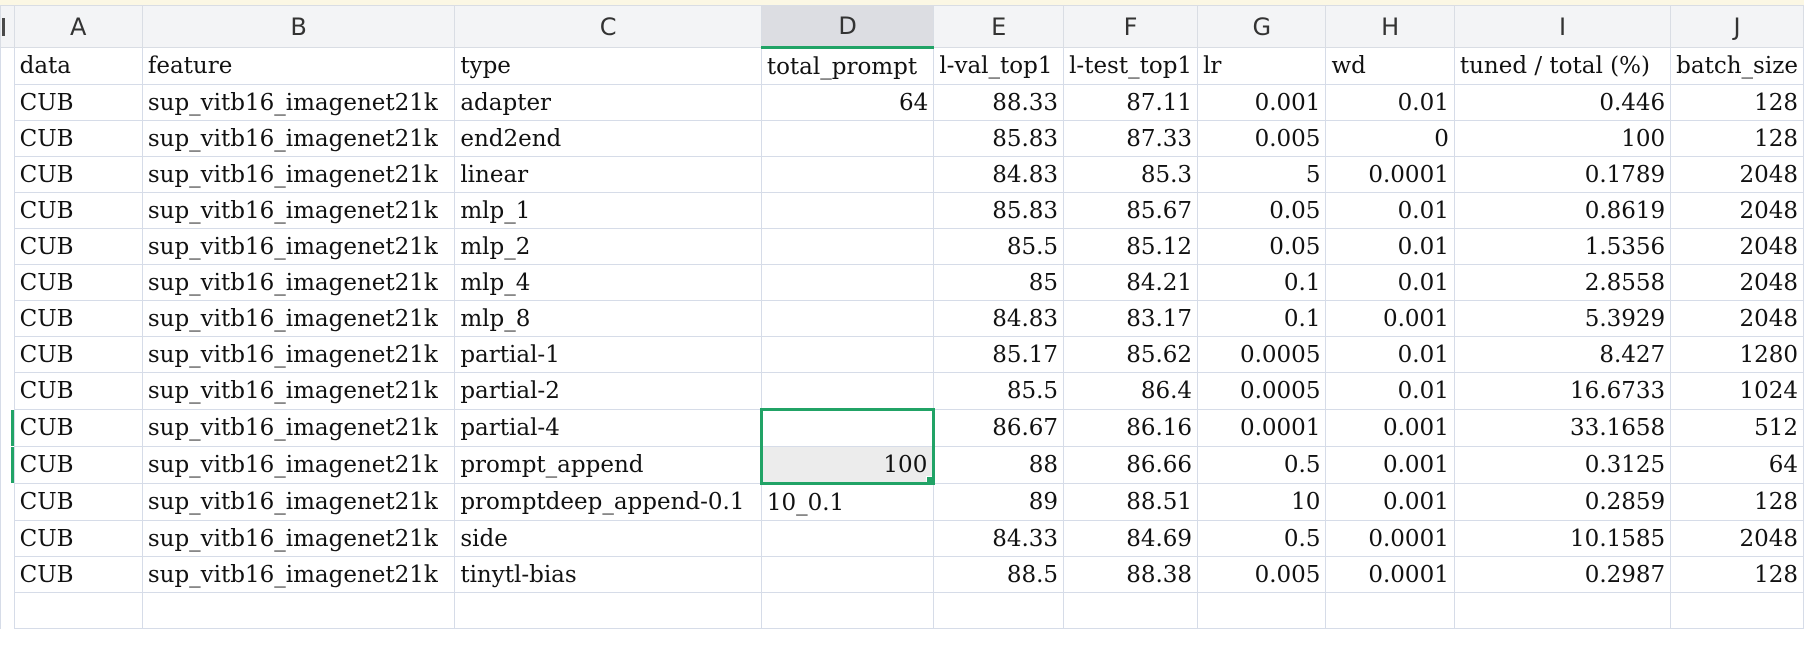 Image resolution: width=1804 pixels, height=648 pixels. What do you see at coordinates (1737, 26) in the screenshot?
I see `column-header: J` at bounding box center [1737, 26].